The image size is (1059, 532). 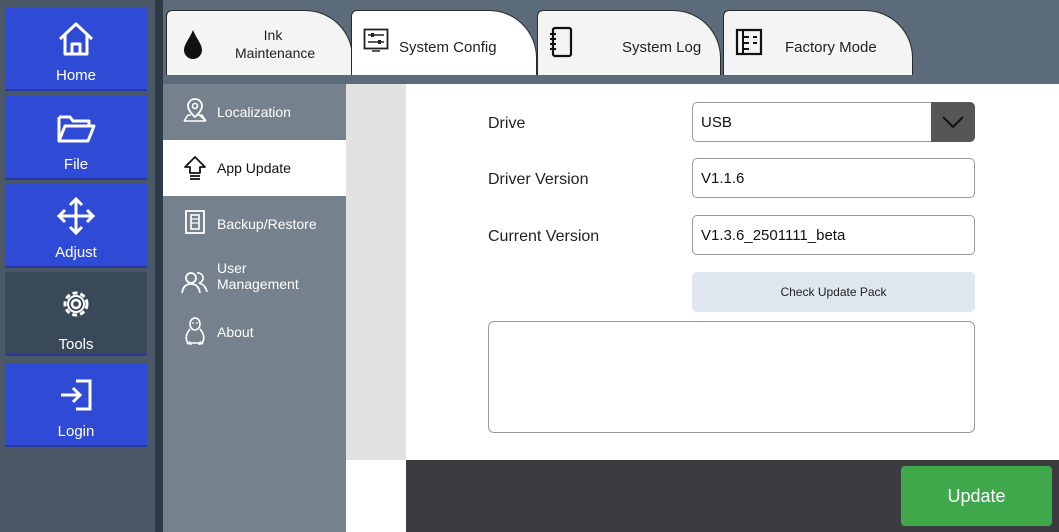 I want to click on nav-file-label: File, so click(x=76, y=164).